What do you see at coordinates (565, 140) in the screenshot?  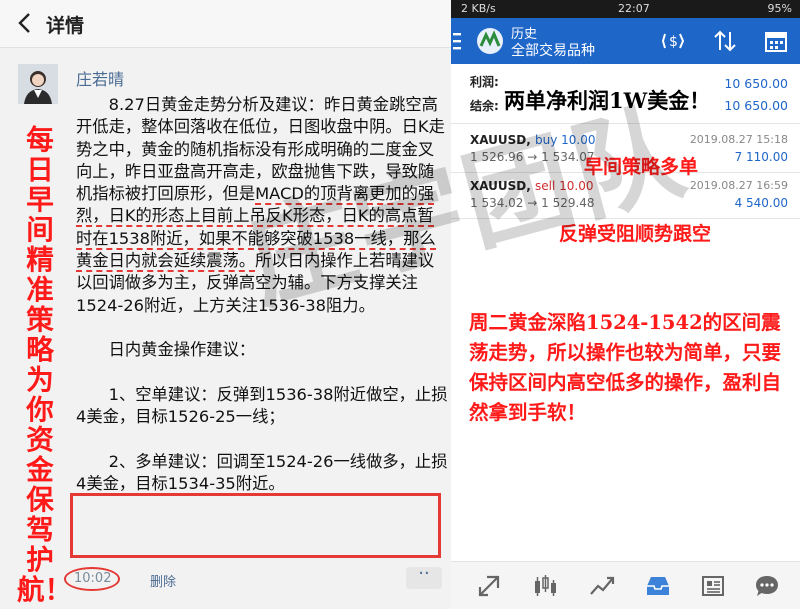 I see `trade-side: buy 10.00` at bounding box center [565, 140].